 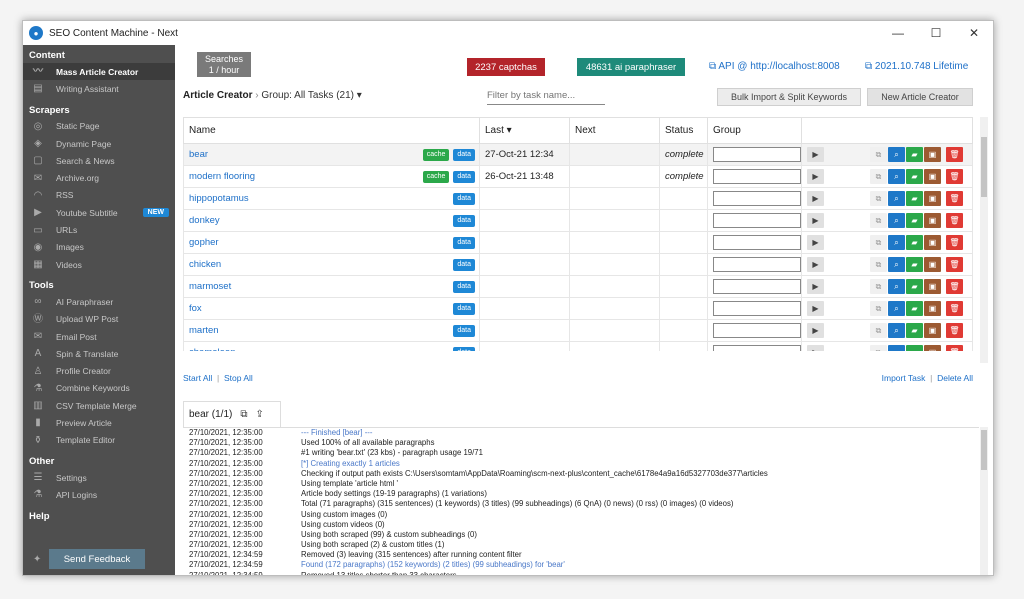 I want to click on sidebar-item-static-page: ◎ Static Page, so click(x=99, y=126).